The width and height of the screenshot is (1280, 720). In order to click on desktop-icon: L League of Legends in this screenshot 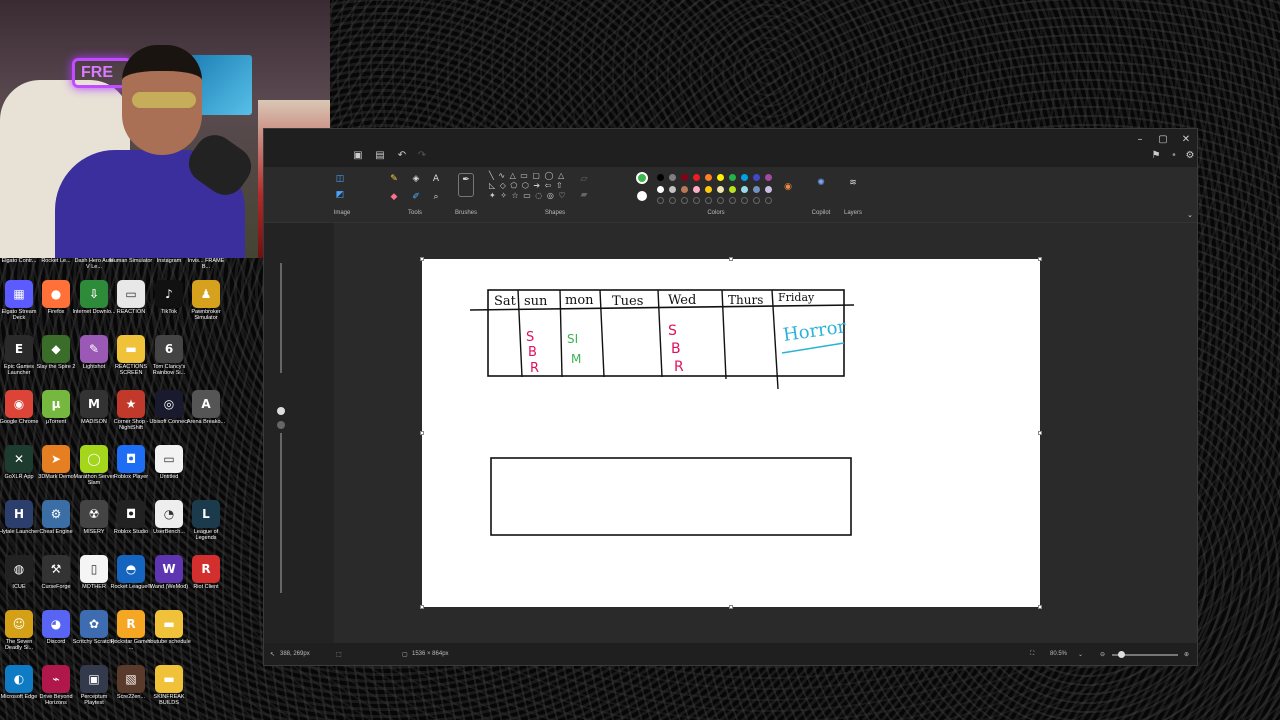, I will do `click(206, 520)`.